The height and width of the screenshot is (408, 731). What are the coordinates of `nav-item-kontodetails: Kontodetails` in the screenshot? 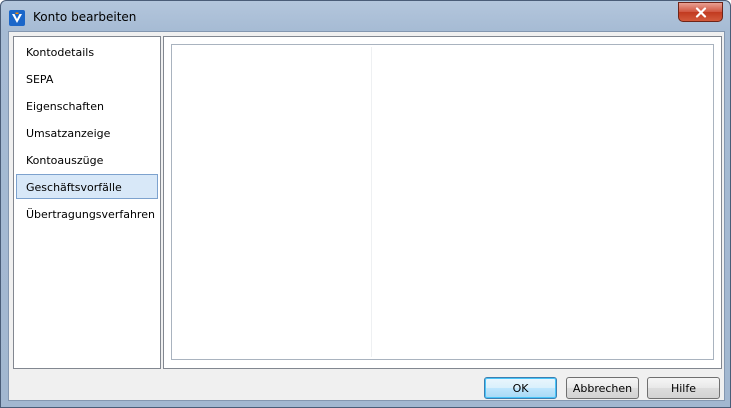 It's located at (87, 51).